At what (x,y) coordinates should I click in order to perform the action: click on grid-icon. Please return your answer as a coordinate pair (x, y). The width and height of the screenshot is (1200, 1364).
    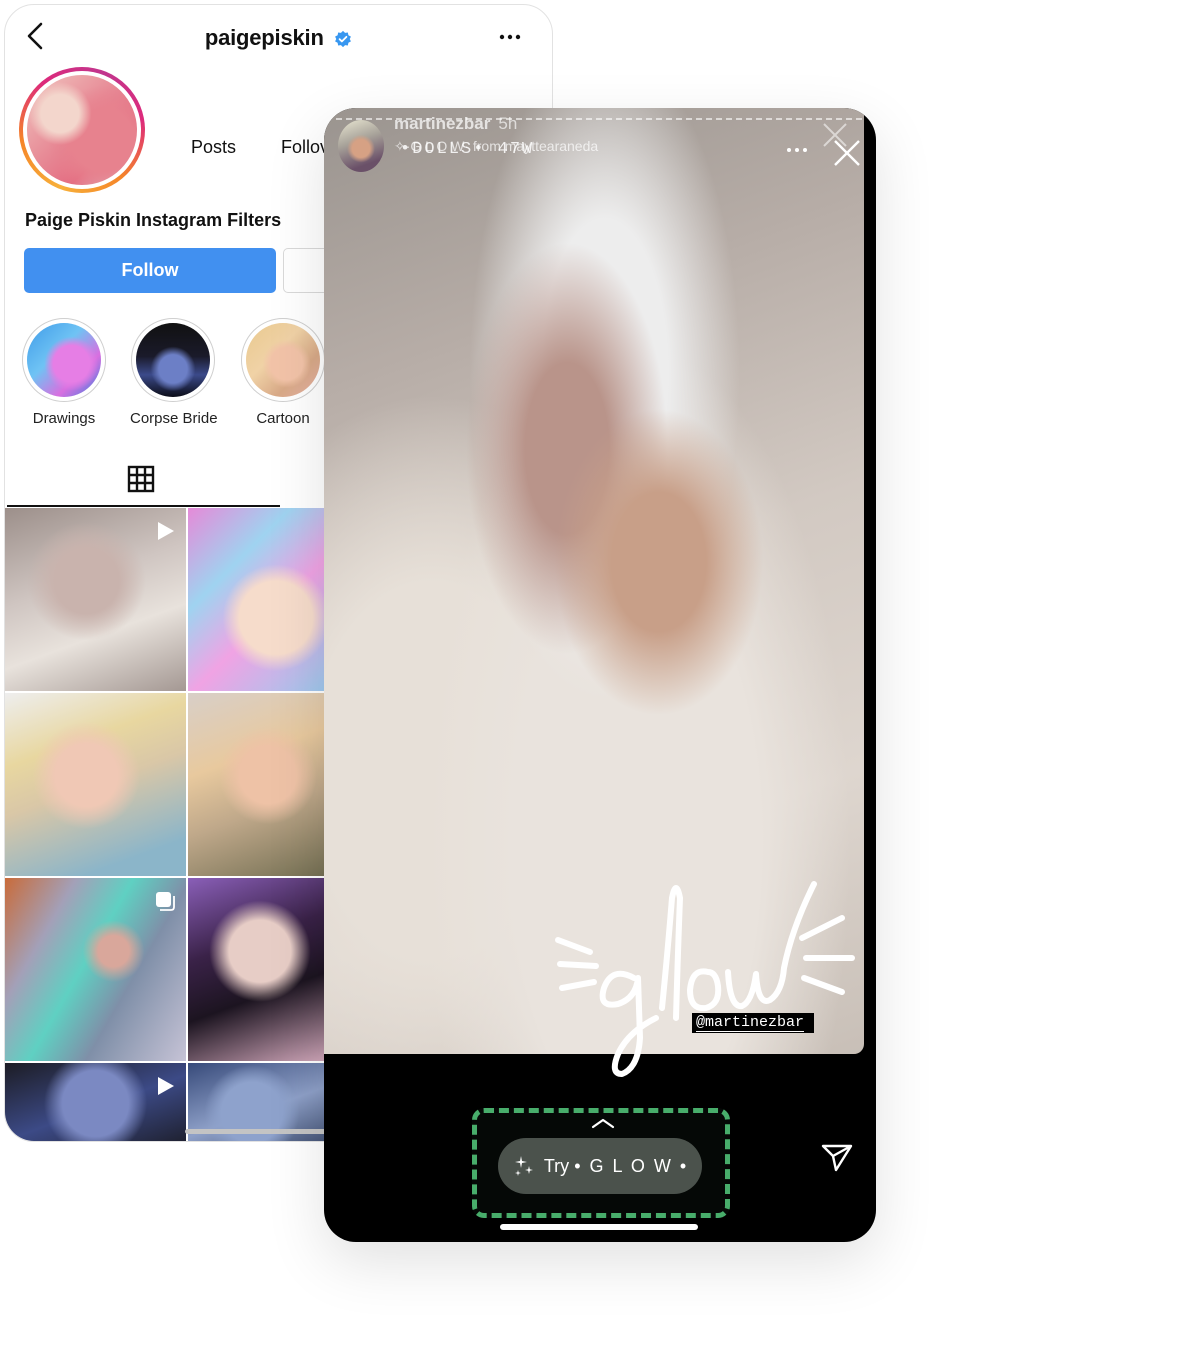
    Looking at the image, I should click on (141, 479).